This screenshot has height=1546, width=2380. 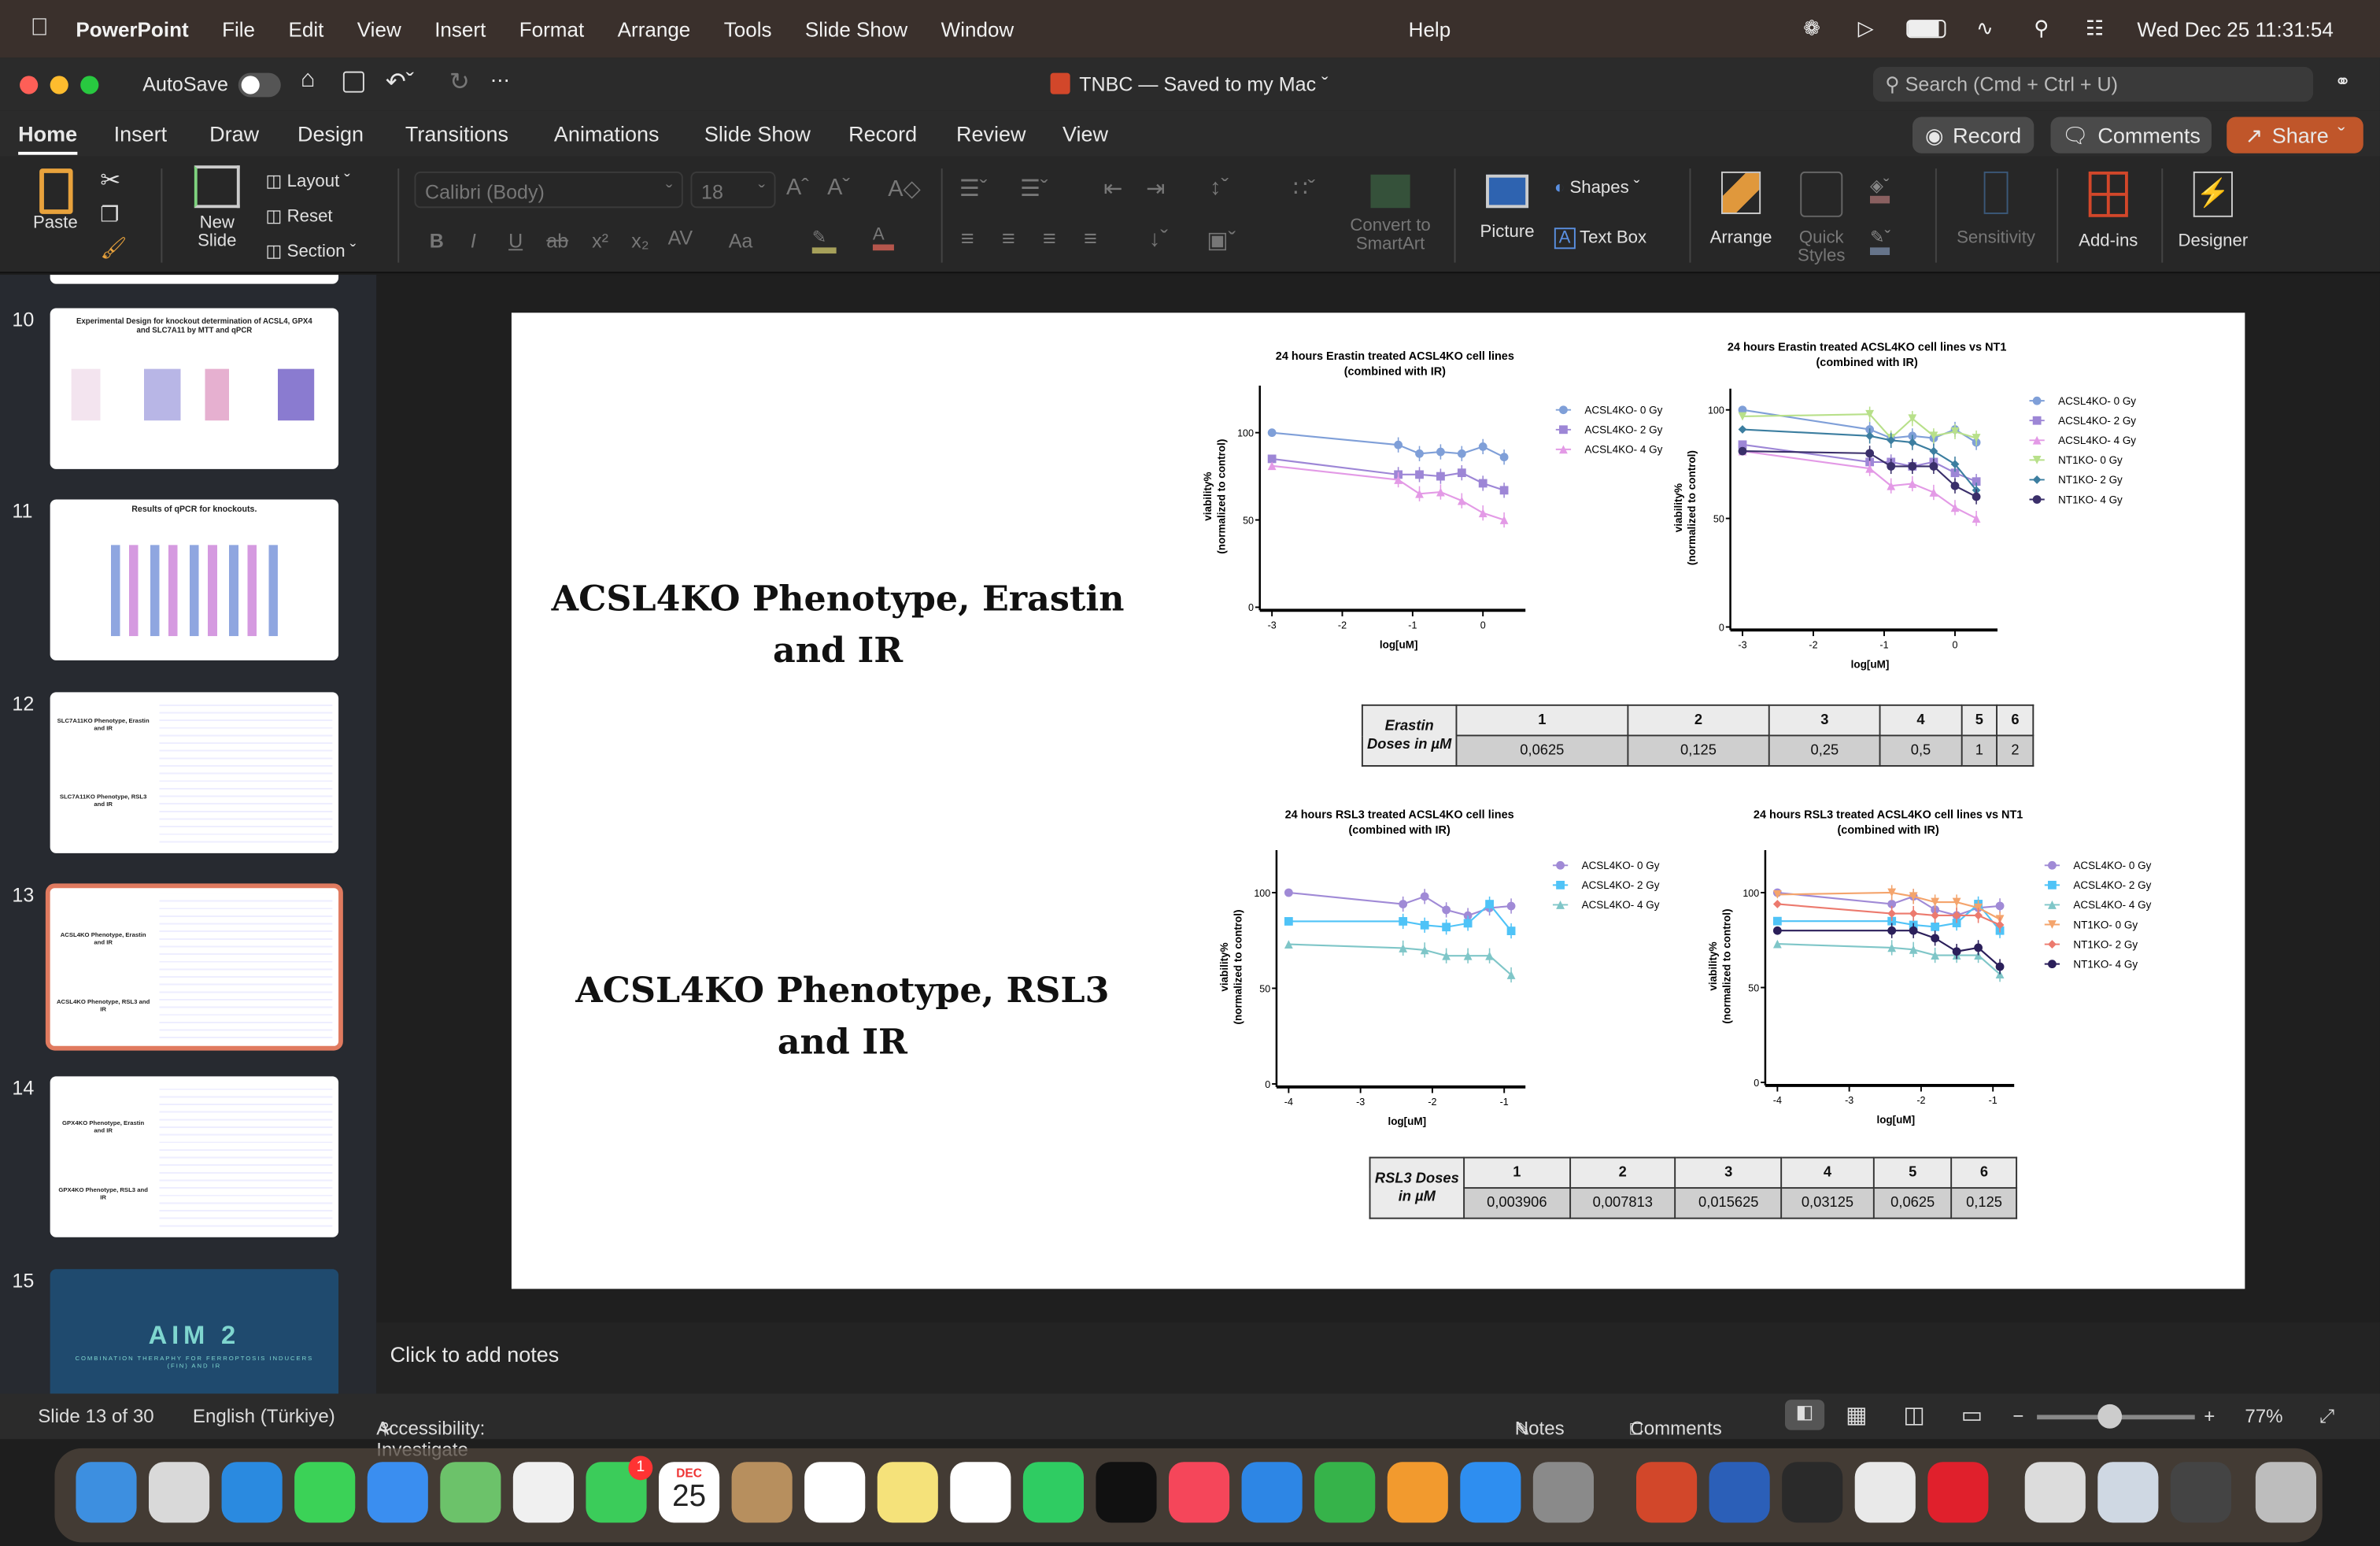 I want to click on sensitivity-button: Sensitivity, so click(x=1996, y=209).